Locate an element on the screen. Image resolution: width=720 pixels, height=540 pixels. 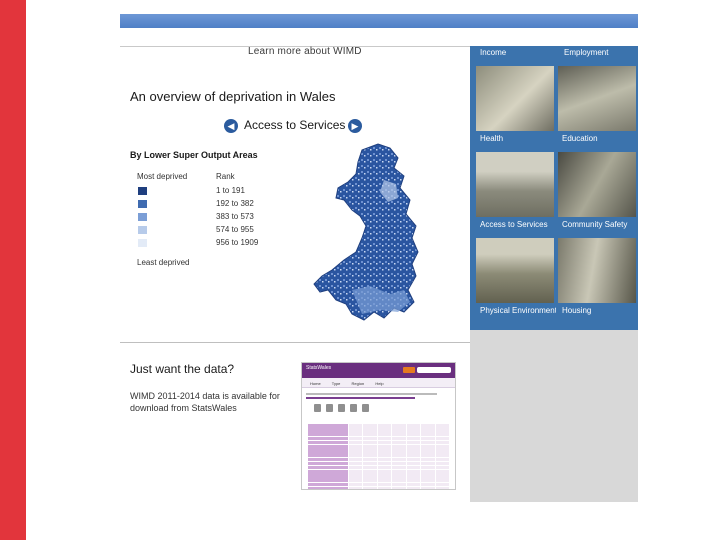
tile-label: Education is located at coordinates (580, 138).